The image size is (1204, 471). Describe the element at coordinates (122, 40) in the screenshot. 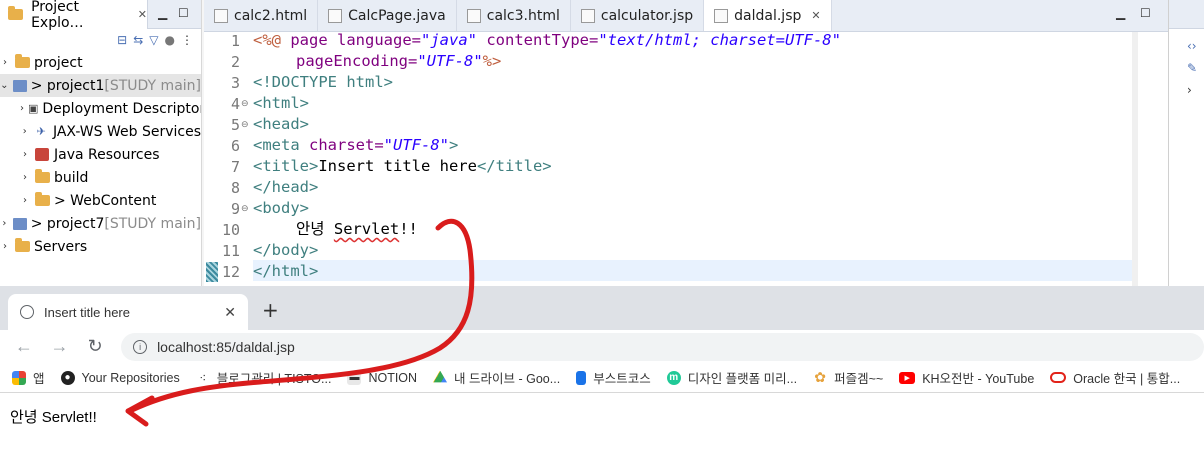

I see `collapse-all-icon: ⊟` at that location.